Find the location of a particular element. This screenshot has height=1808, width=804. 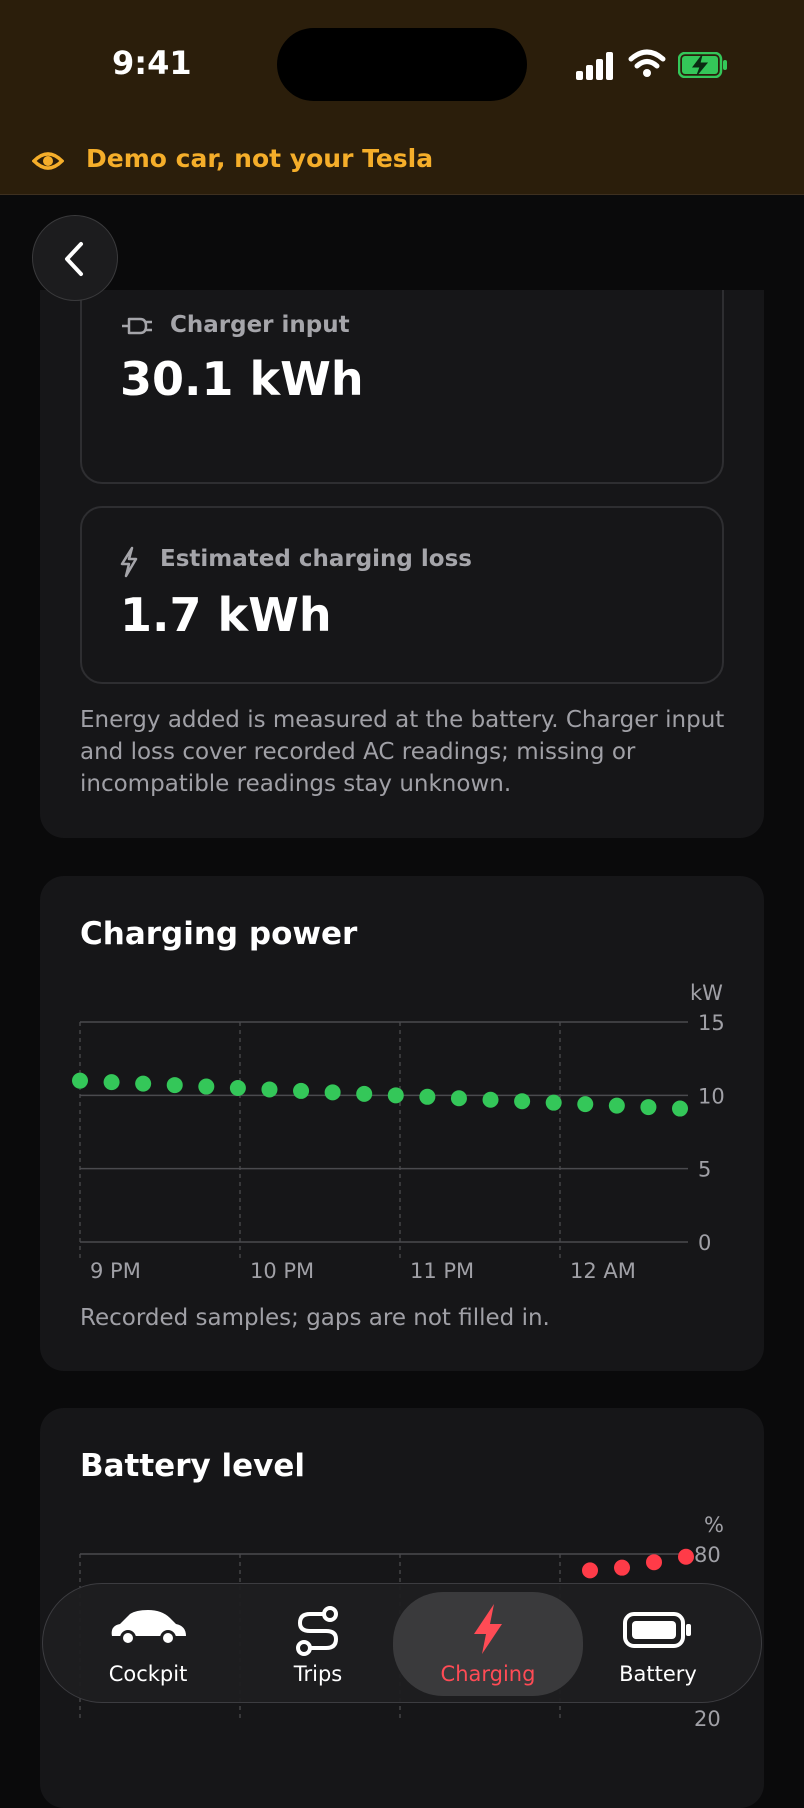

tab-label: Cockpit is located at coordinates (148, 1674).